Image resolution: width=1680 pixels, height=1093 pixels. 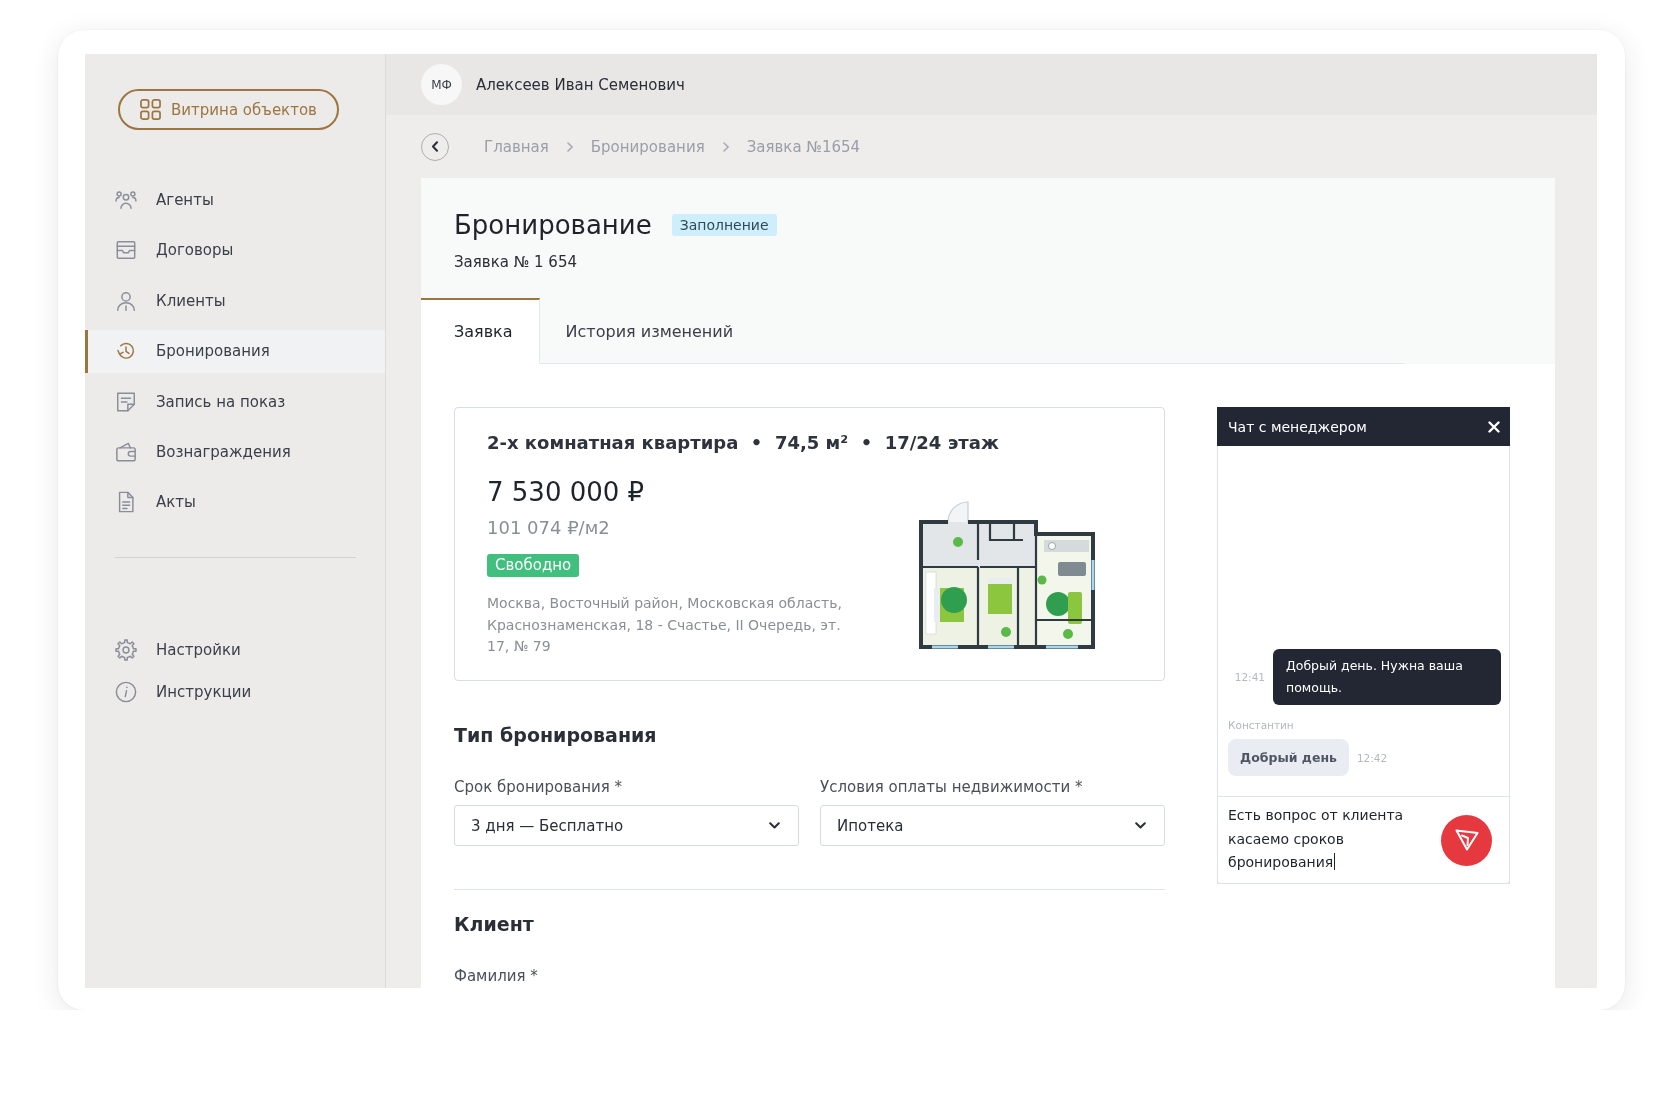 I want to click on field-label: Условия оплаты недвижимости *, so click(x=951, y=787).